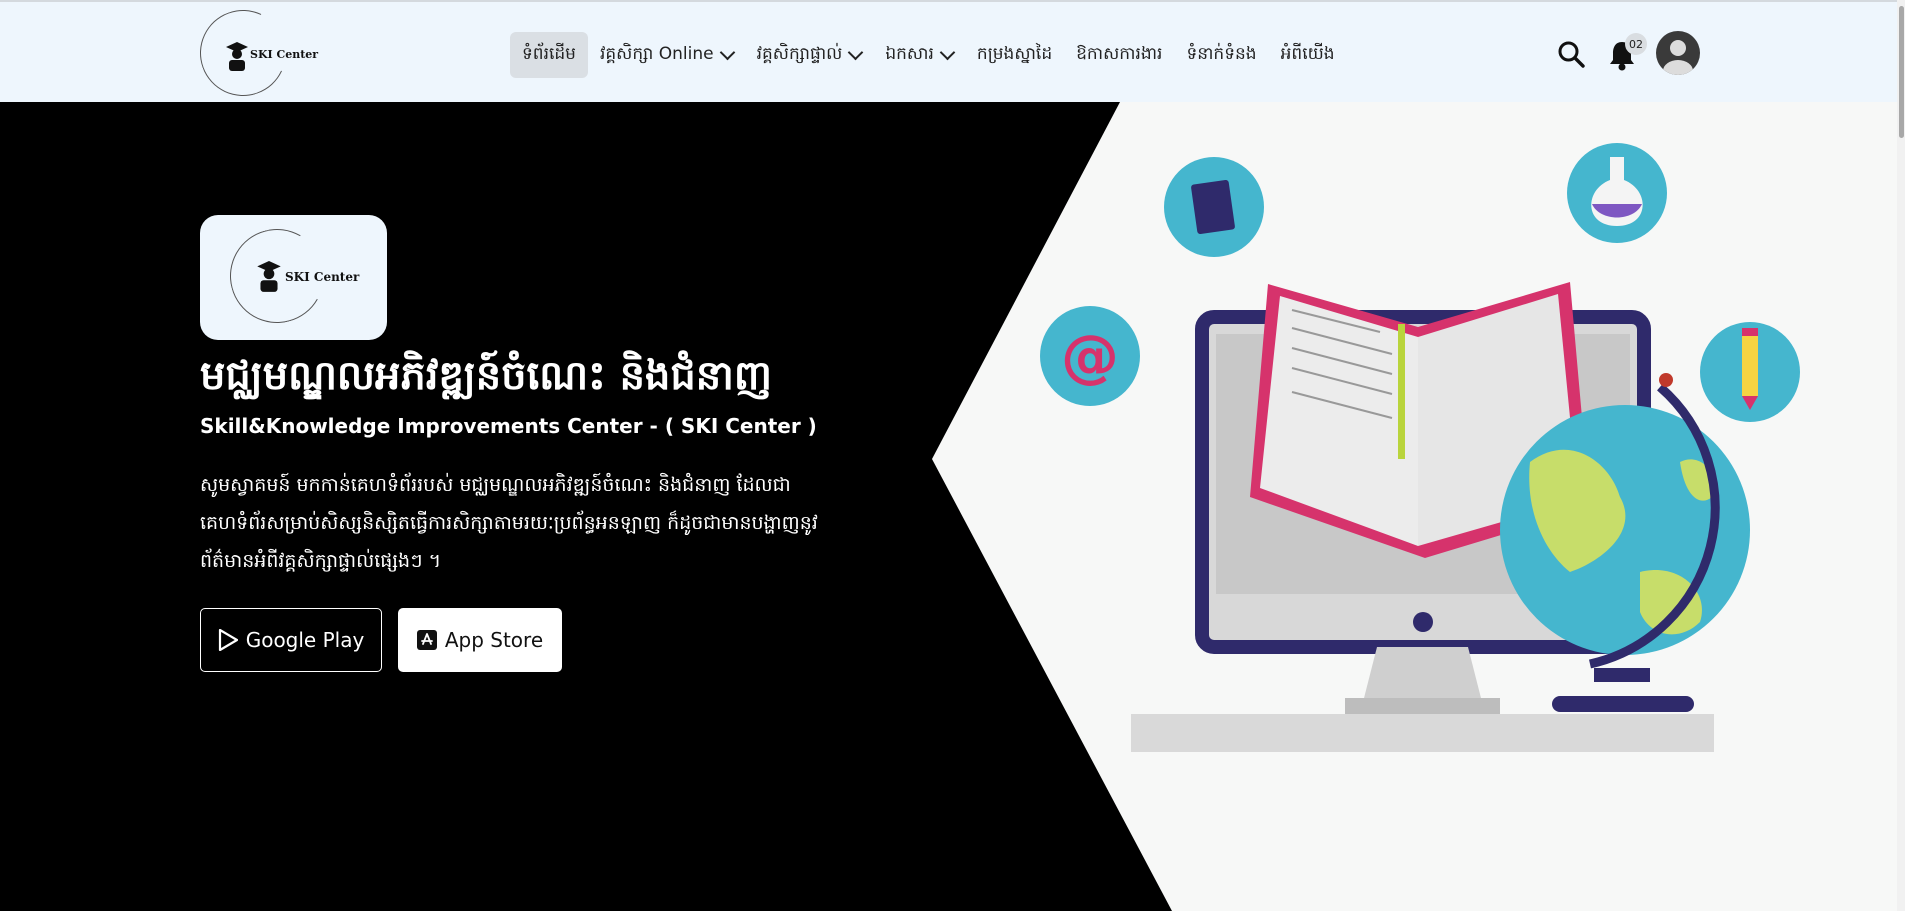 The width and height of the screenshot is (1905, 911). What do you see at coordinates (1636, 44) in the screenshot?
I see `notification-badge: 02` at bounding box center [1636, 44].